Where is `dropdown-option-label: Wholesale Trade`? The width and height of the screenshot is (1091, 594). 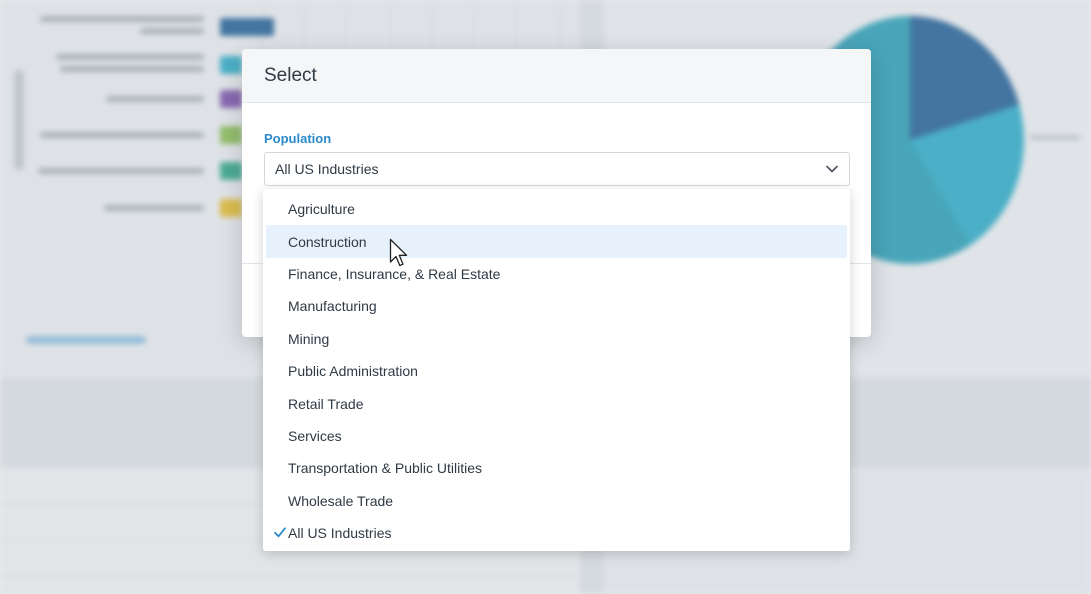
dropdown-option-label: Wholesale Trade is located at coordinates (341, 500).